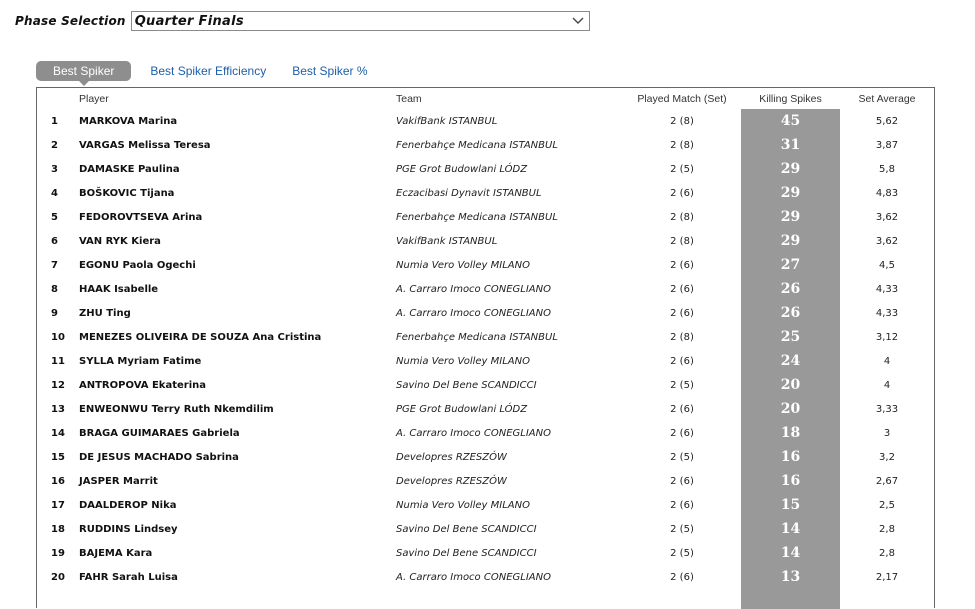  What do you see at coordinates (128, 529) in the screenshot?
I see `row-player: RUDDINS Lindsey` at bounding box center [128, 529].